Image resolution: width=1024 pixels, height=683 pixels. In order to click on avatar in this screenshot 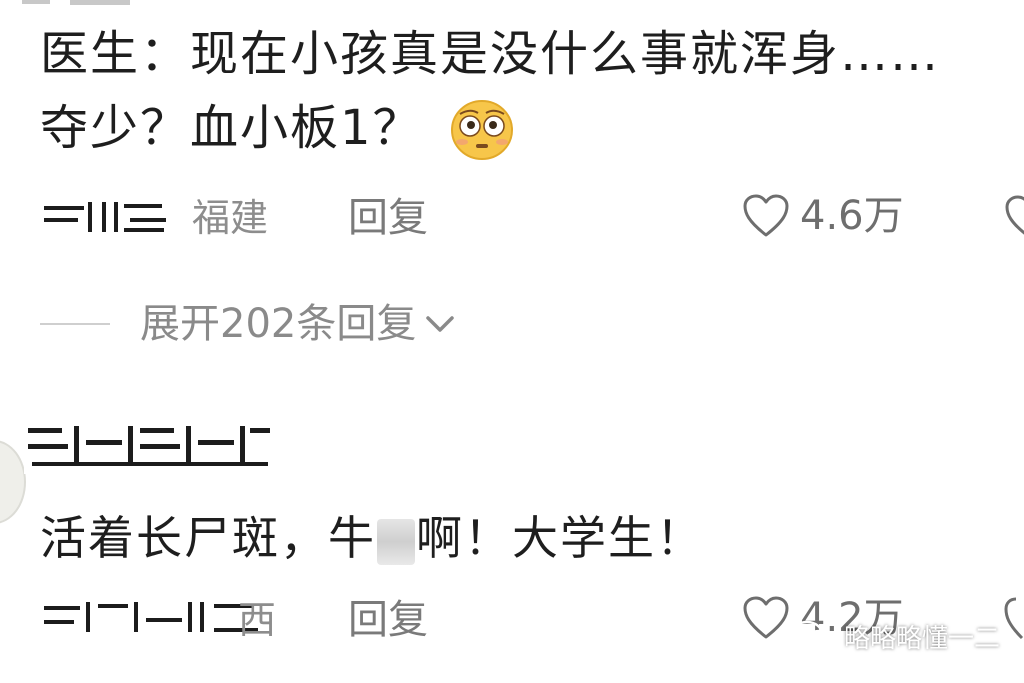, I will do `click(13, 482)`.